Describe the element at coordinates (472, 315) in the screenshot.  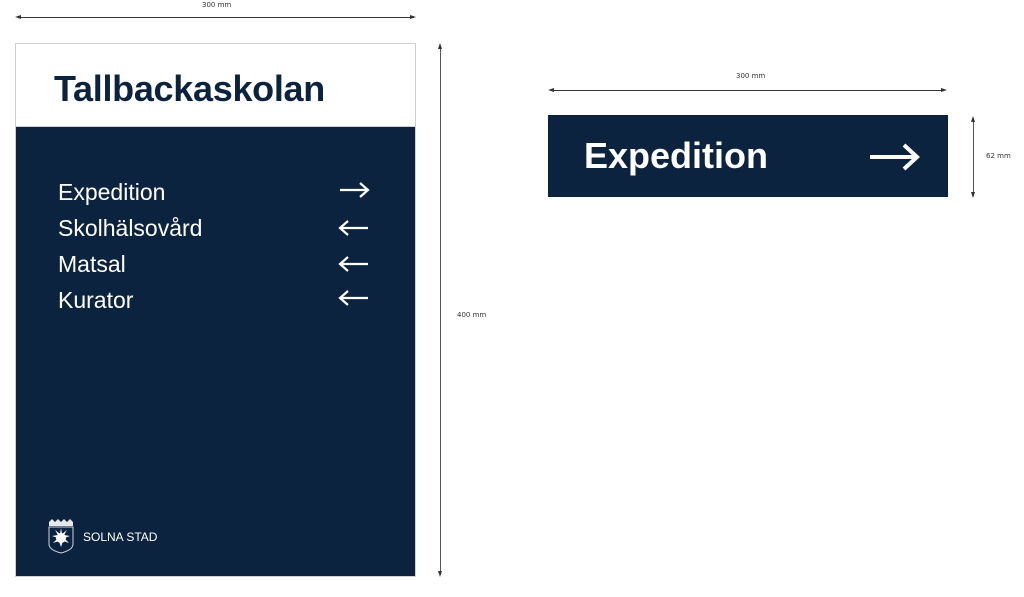
I see `big-sign-height-label: 400 mm` at that location.